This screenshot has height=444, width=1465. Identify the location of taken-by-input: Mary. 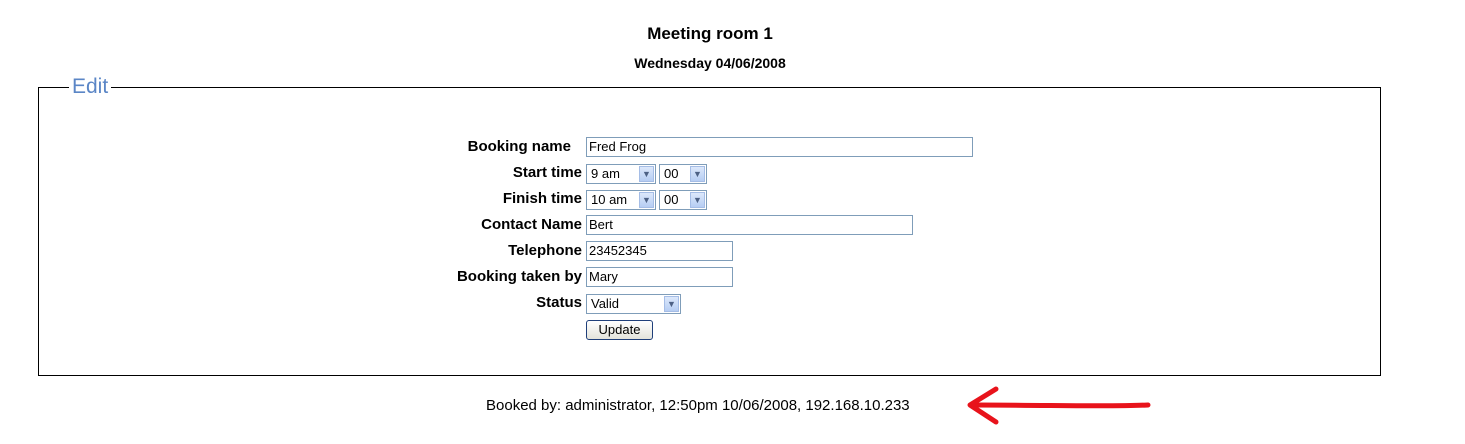
(659, 277).